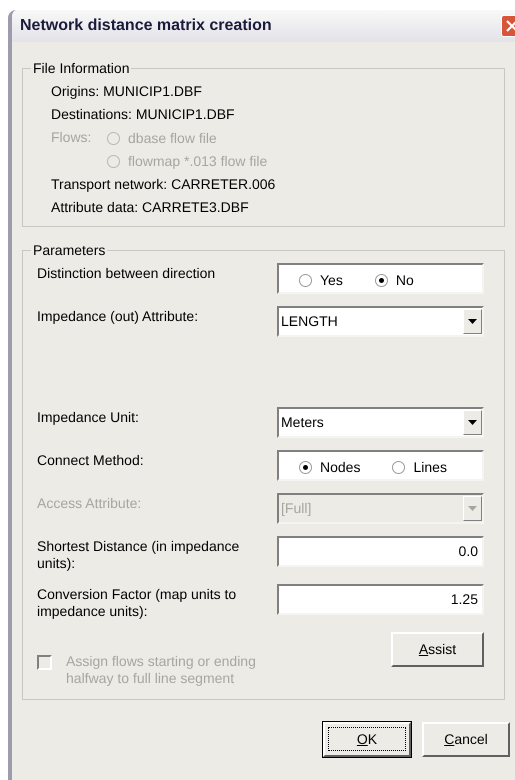 This screenshot has width=515, height=780. What do you see at coordinates (161, 670) in the screenshot?
I see `checkbox-label: Assign flows starting or ending halfway to full line segment` at bounding box center [161, 670].